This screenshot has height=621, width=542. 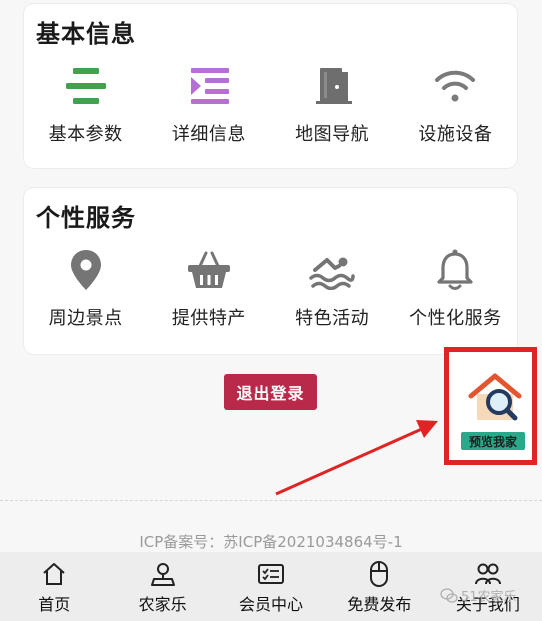 What do you see at coordinates (86, 34) in the screenshot?
I see `basic-info-title: 基本信息` at bounding box center [86, 34].